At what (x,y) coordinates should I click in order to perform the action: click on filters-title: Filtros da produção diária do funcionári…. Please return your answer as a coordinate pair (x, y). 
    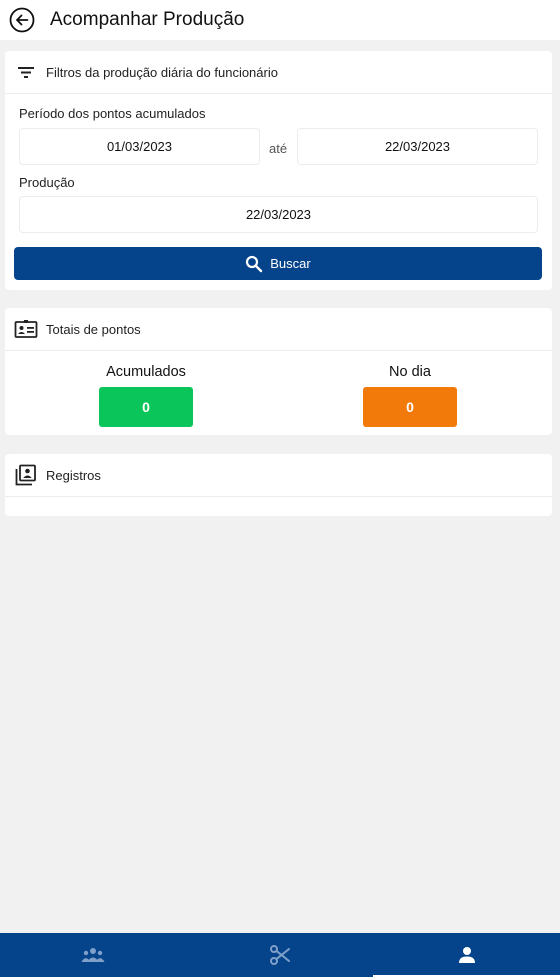
    Looking at the image, I should click on (162, 72).